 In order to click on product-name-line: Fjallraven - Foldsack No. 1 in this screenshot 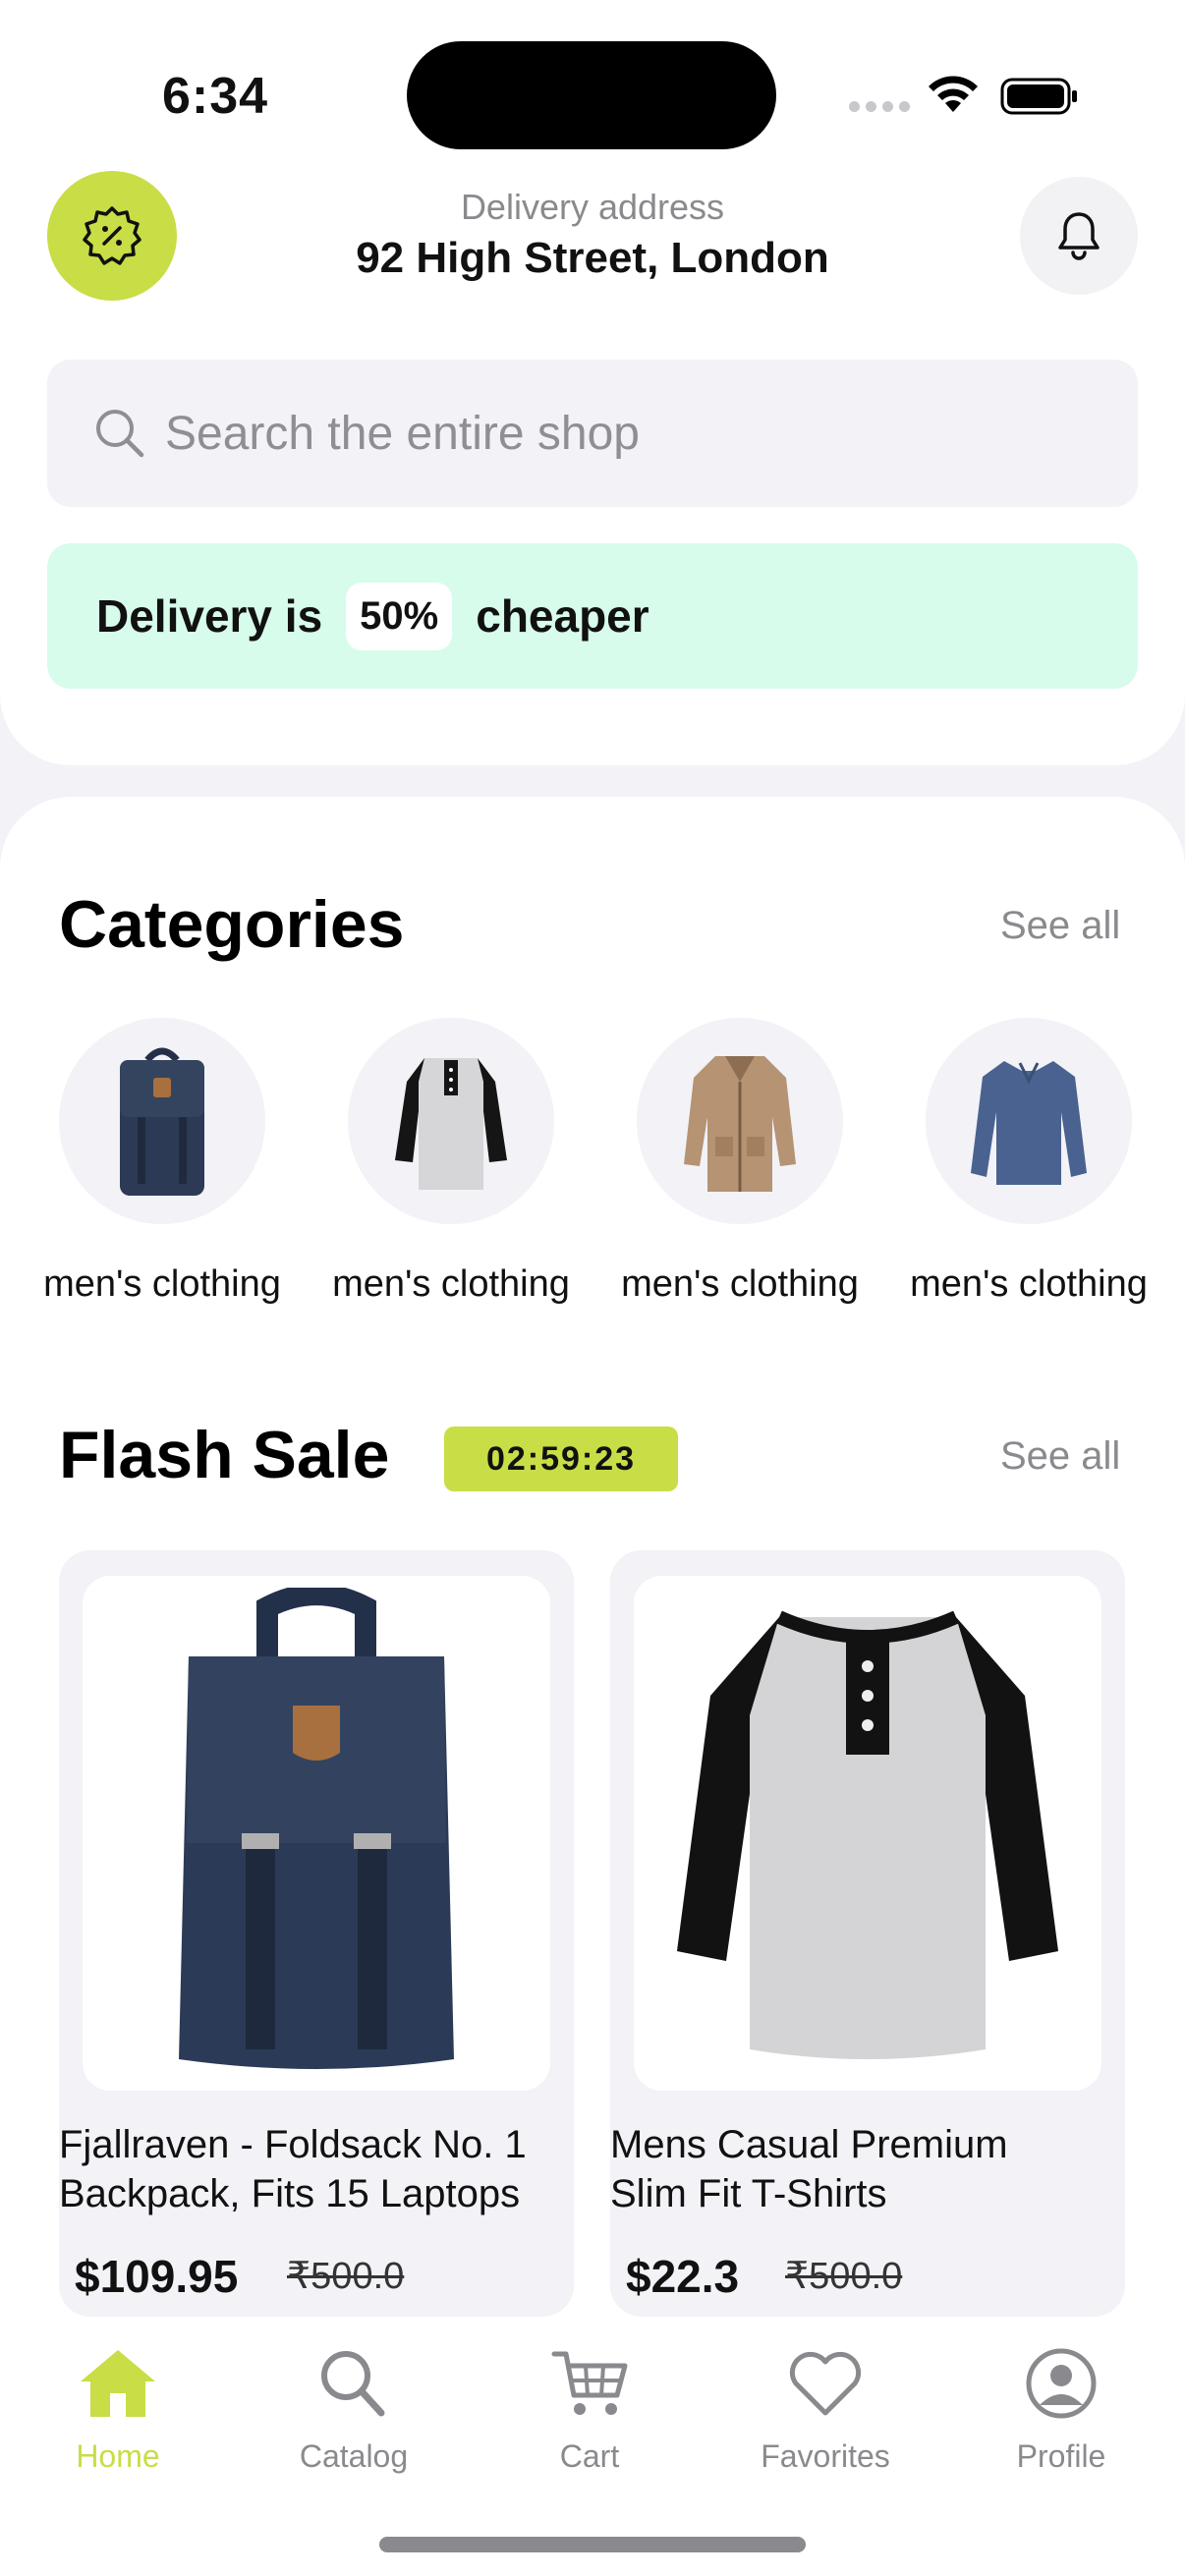, I will do `click(293, 2144)`.